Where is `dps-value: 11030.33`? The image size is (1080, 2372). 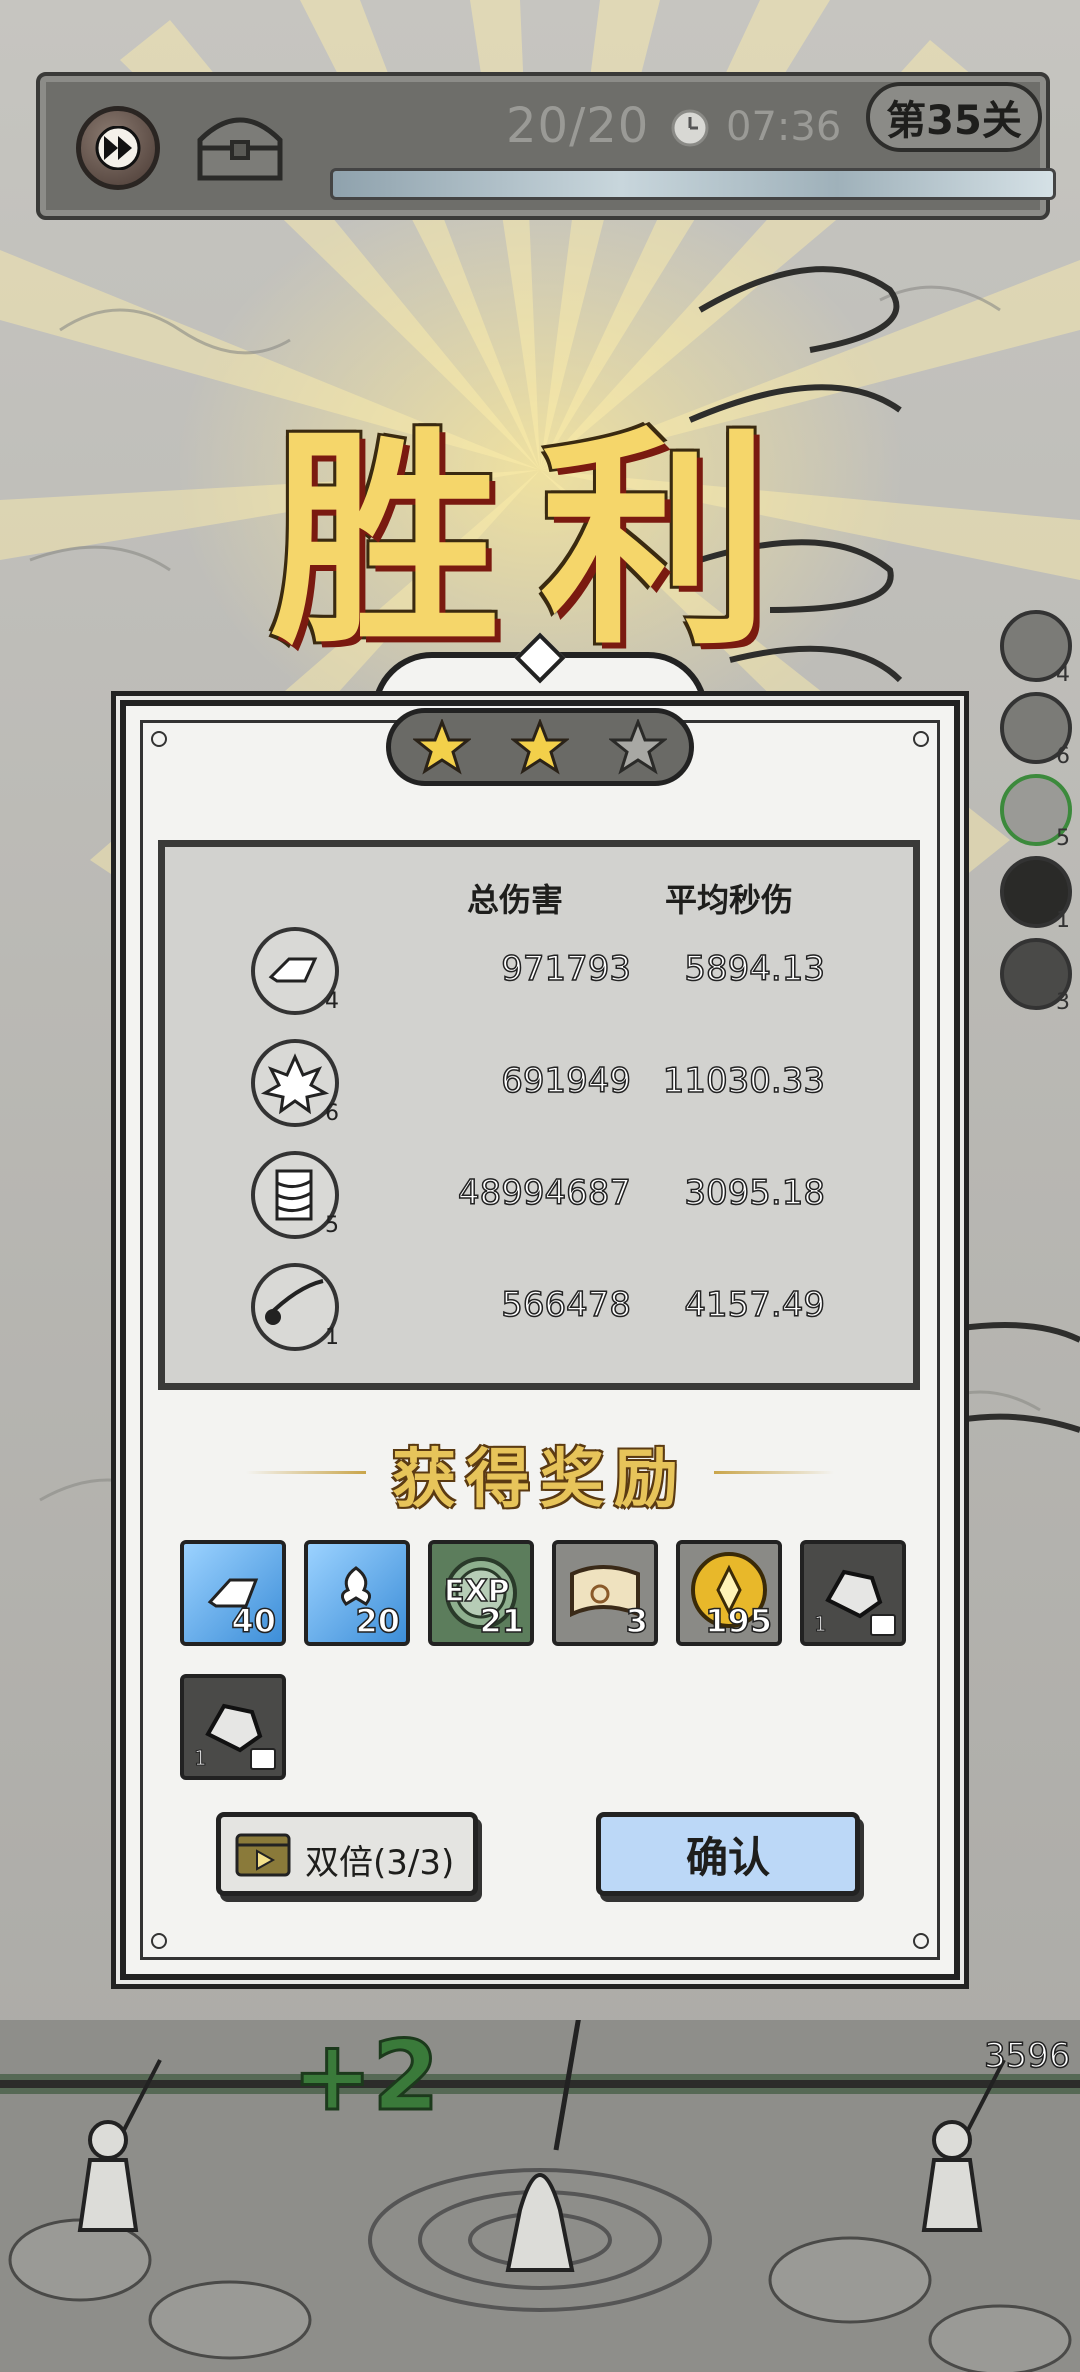 dps-value: 11030.33 is located at coordinates (744, 1081).